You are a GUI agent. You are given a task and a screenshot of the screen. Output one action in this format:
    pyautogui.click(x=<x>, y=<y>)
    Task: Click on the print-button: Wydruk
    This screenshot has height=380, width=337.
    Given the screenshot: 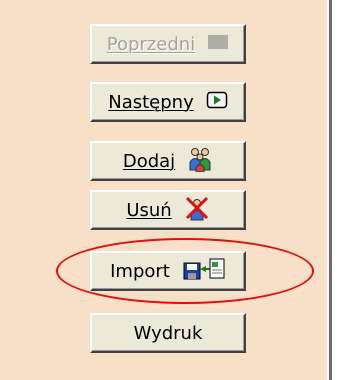 What is the action you would take?
    pyautogui.click(x=168, y=333)
    